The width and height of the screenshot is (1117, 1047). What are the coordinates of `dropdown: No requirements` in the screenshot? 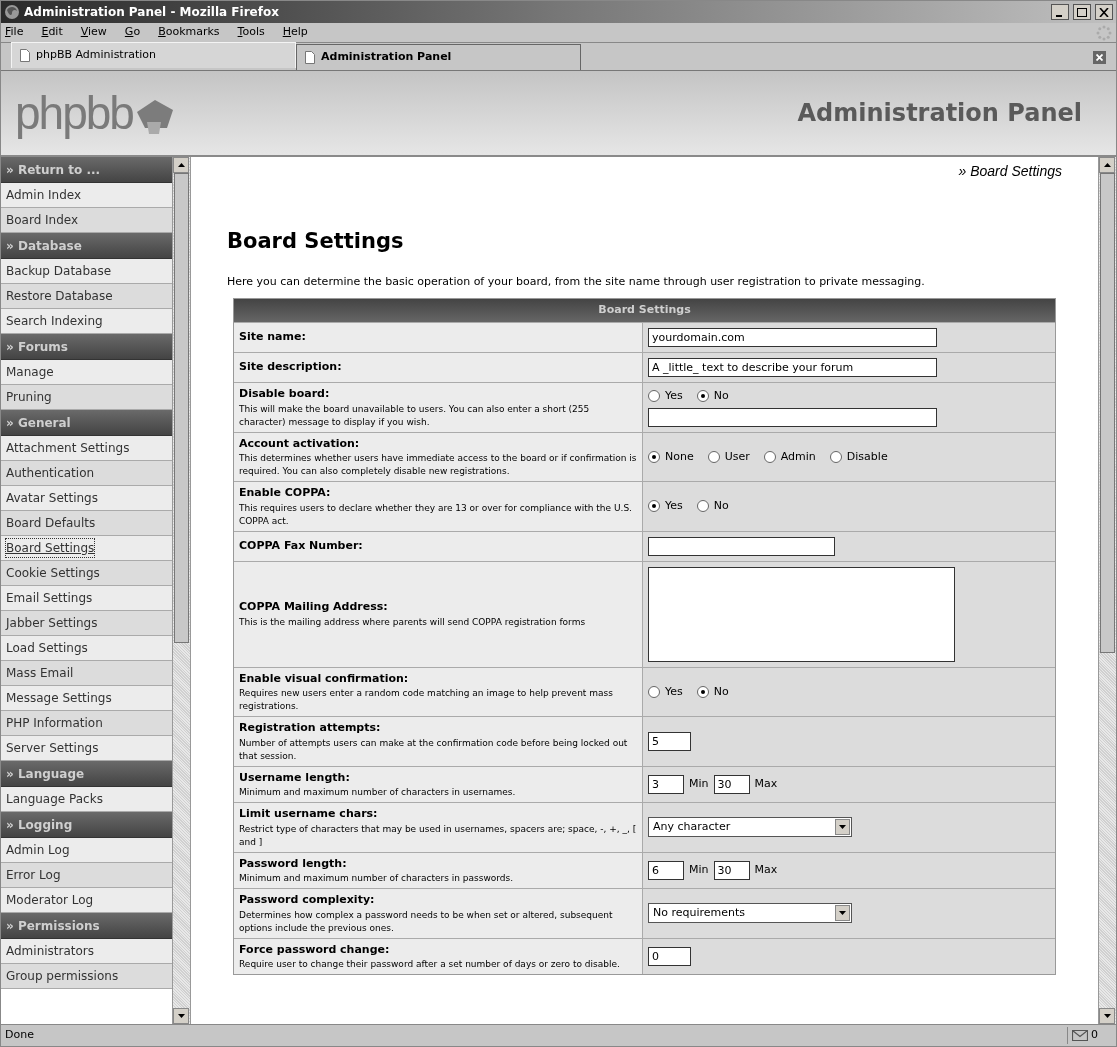 It's located at (750, 913).